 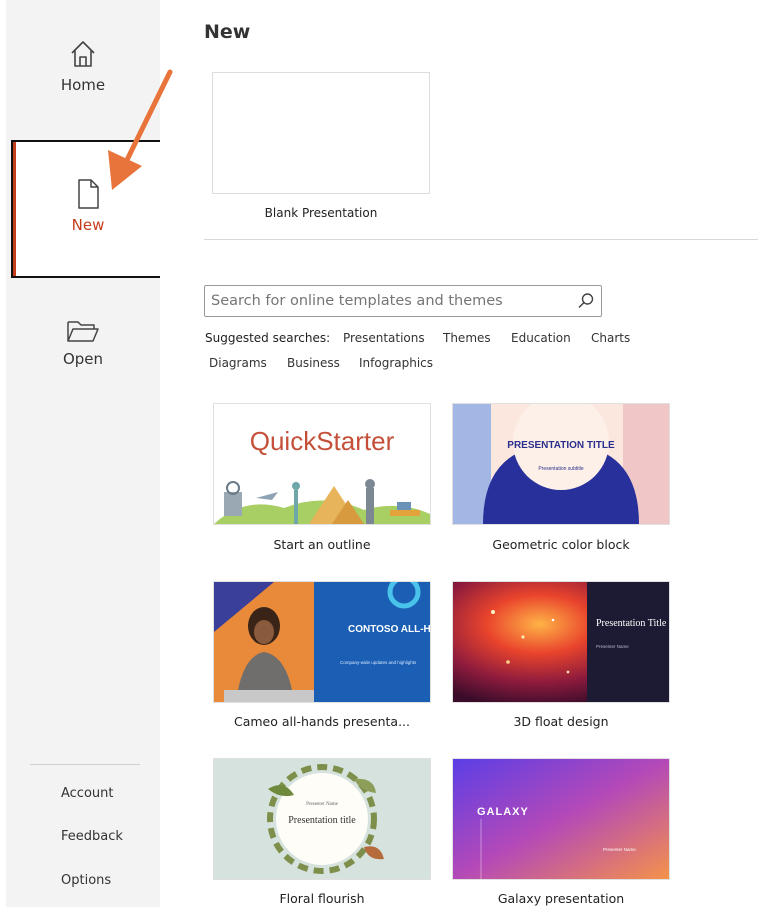 I want to click on nav-feedback: Feedback, so click(x=92, y=836).